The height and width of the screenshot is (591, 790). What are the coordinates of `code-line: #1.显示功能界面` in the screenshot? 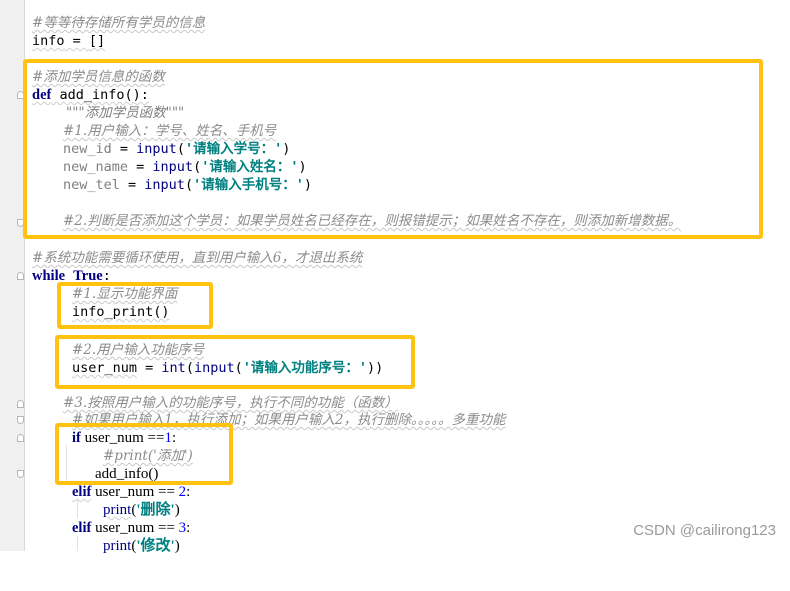 It's located at (88, 294).